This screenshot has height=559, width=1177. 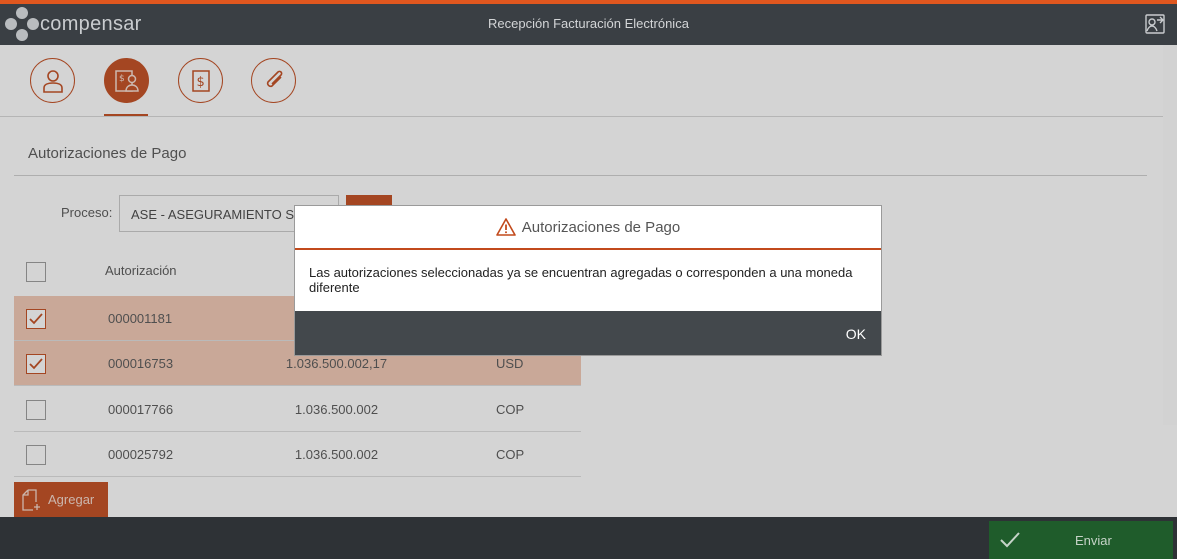 What do you see at coordinates (588, 333) in the screenshot?
I see `dialog-footer: OK` at bounding box center [588, 333].